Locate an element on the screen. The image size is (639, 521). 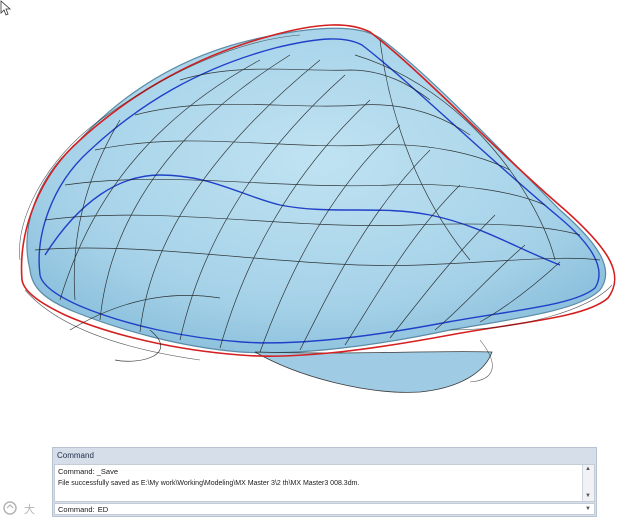
history-scrollbar: ▲ ▼ is located at coordinates (588, 483).